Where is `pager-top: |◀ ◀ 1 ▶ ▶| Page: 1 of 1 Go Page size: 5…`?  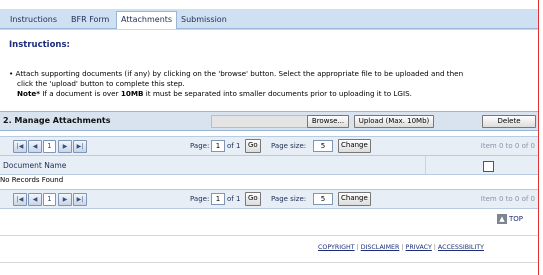 pager-top: |◀ ◀ 1 ▶ ▶| Page: 1 of 1 Go Page size: 5… is located at coordinates (269, 146).